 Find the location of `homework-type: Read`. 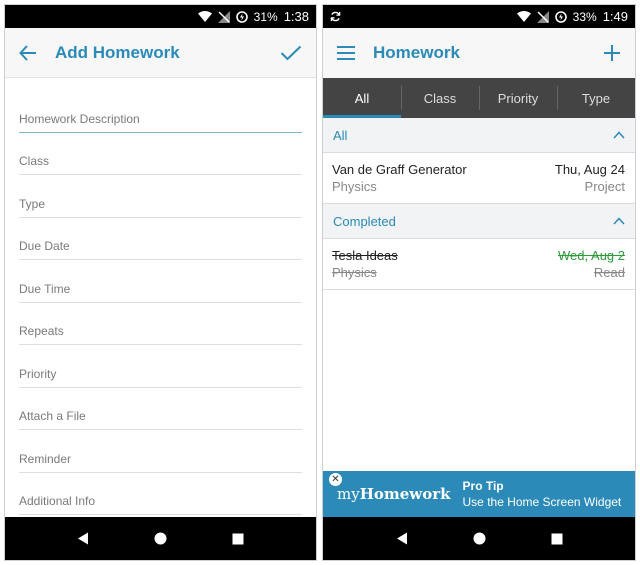

homework-type: Read is located at coordinates (609, 272).